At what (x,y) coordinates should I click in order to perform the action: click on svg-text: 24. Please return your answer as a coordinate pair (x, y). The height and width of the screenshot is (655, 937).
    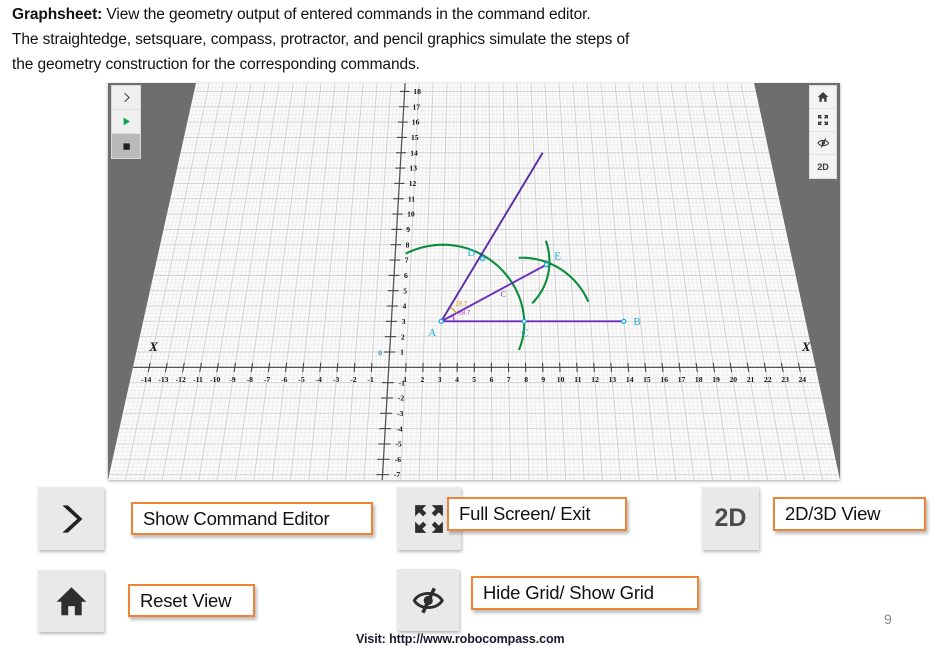
    Looking at the image, I should click on (803, 379).